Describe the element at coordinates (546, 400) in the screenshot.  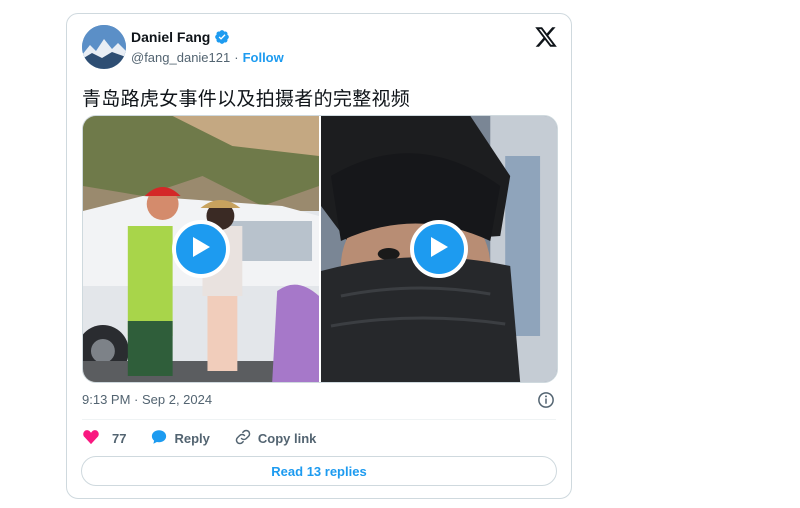
I see `info-icon` at that location.